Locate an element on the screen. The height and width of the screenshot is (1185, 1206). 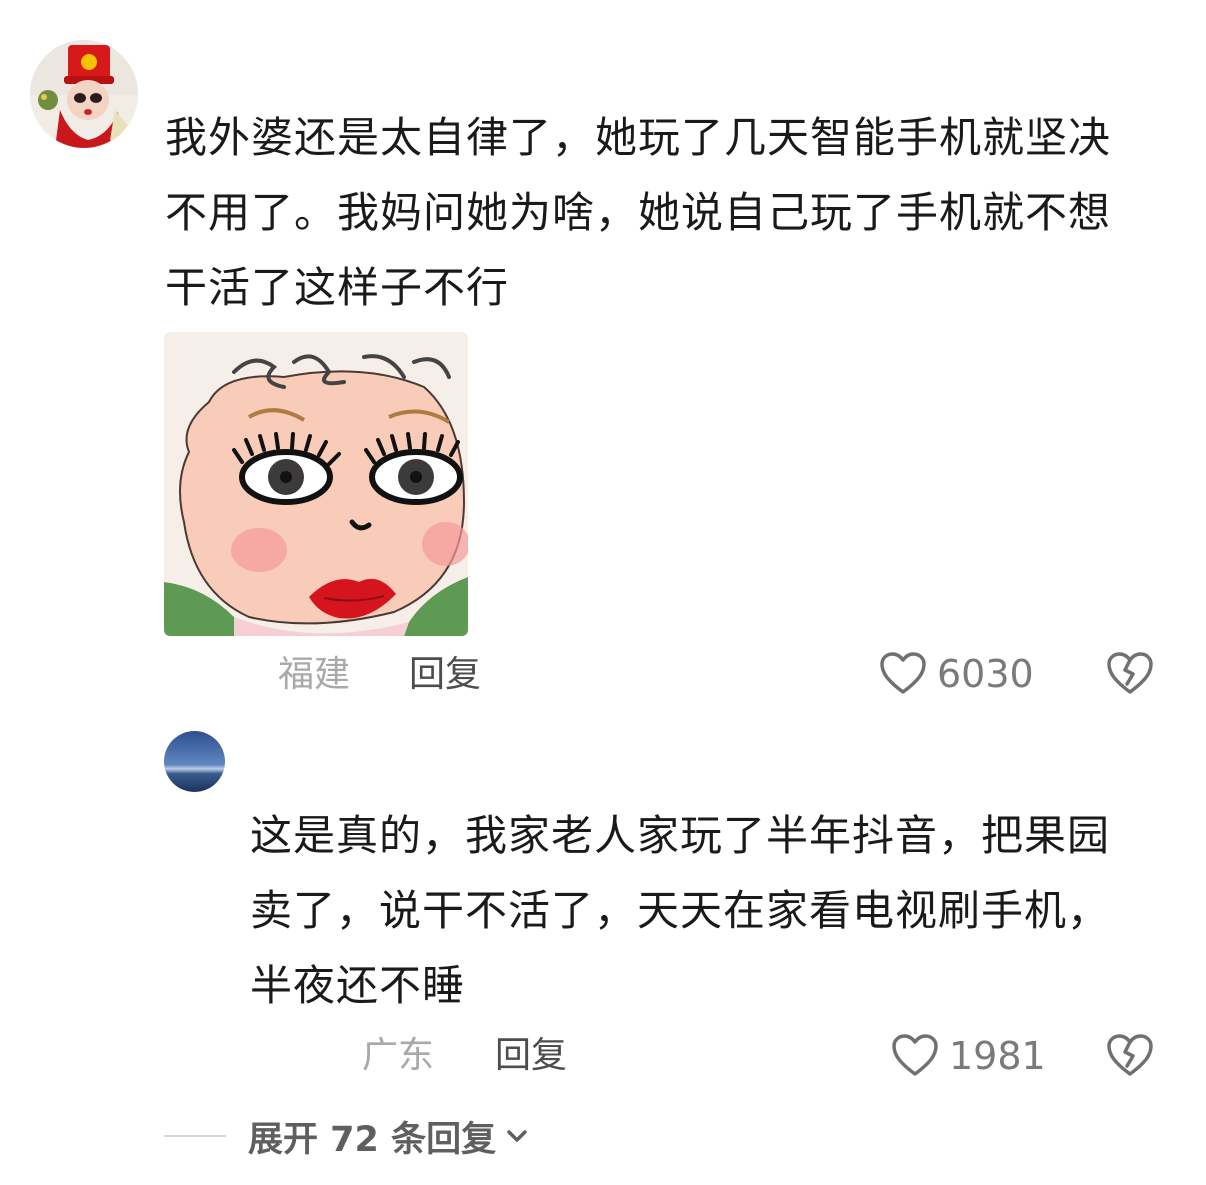
like-count: 6030 is located at coordinates (985, 674).